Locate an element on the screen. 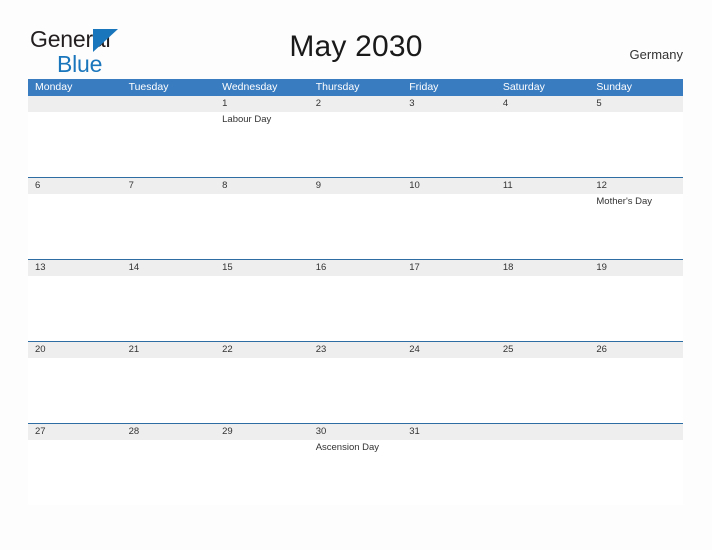 This screenshot has height=550, width=712. weekday-header-thursday: Thursday is located at coordinates (337, 87).